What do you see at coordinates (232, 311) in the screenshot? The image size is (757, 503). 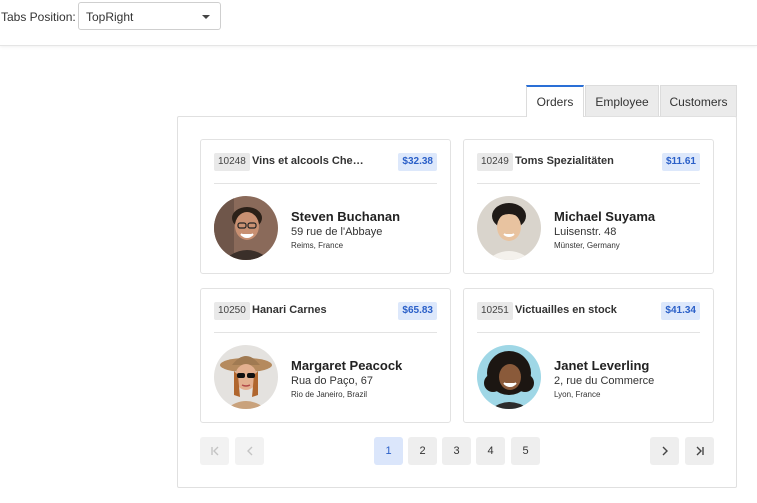 I see `order-id-badge: 10250` at bounding box center [232, 311].